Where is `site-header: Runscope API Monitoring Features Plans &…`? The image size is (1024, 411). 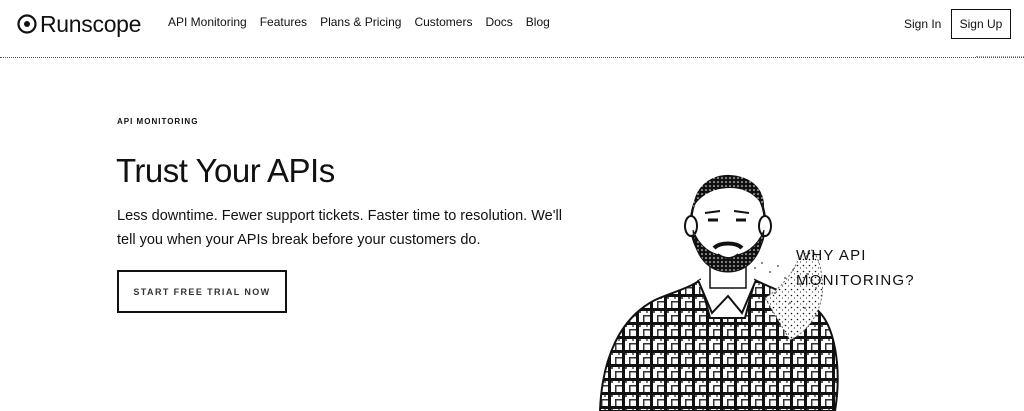 site-header: Runscope API Monitoring Features Plans &… is located at coordinates (512, 28).